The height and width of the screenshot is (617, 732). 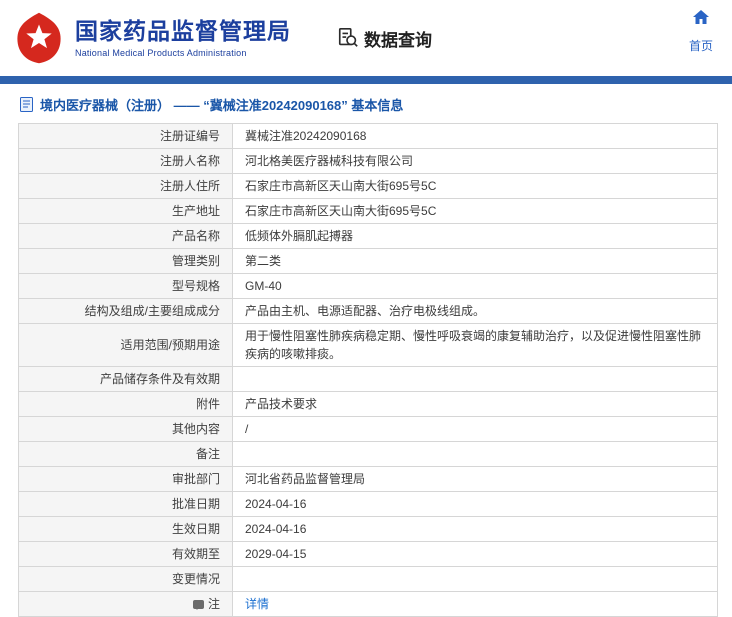 I want to click on row-value: 低频体外膈肌起搏器, so click(x=475, y=236).